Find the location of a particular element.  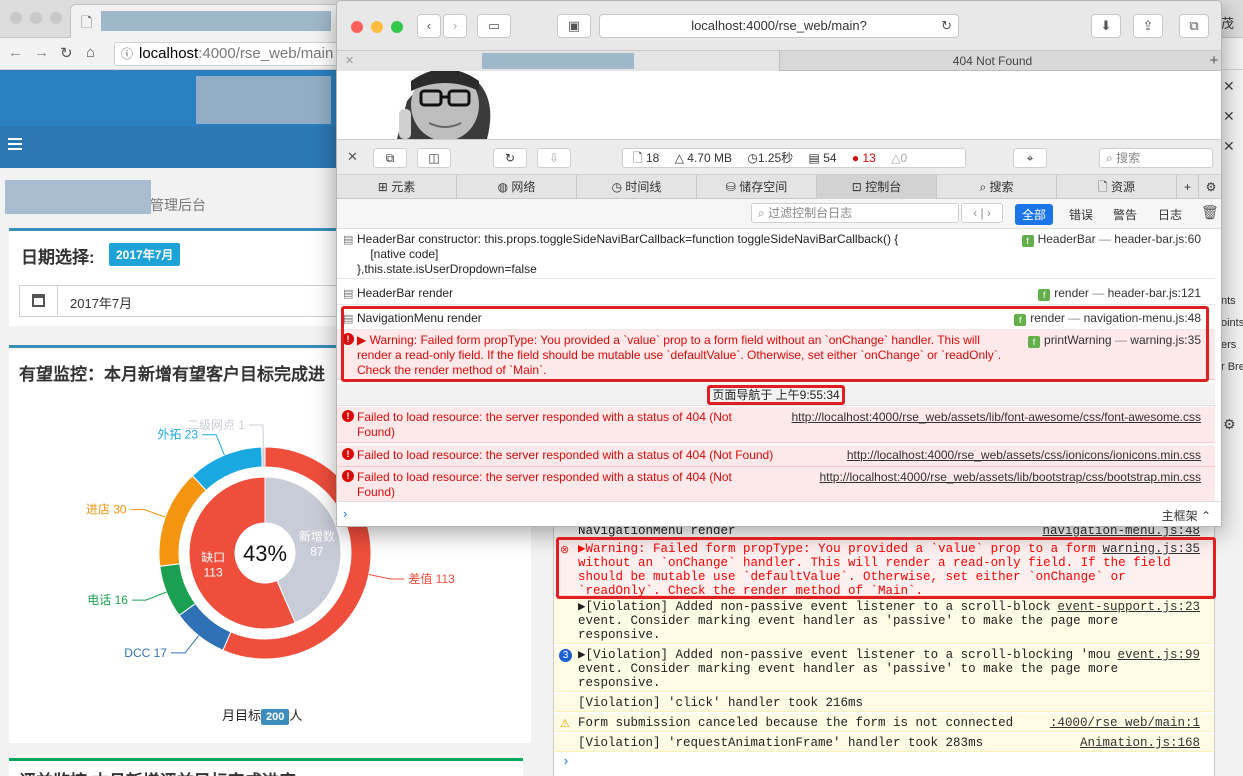

message-source: f HeaderBar — header-bar.js:60 is located at coordinates (1111, 239).